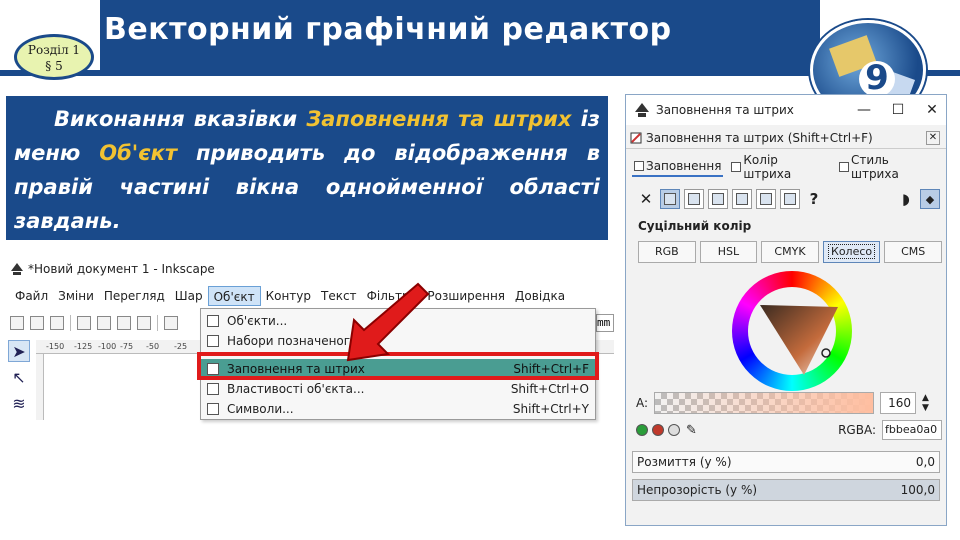  What do you see at coordinates (674, 430) in the screenshot?
I see `too-much-ink-icon` at bounding box center [674, 430].